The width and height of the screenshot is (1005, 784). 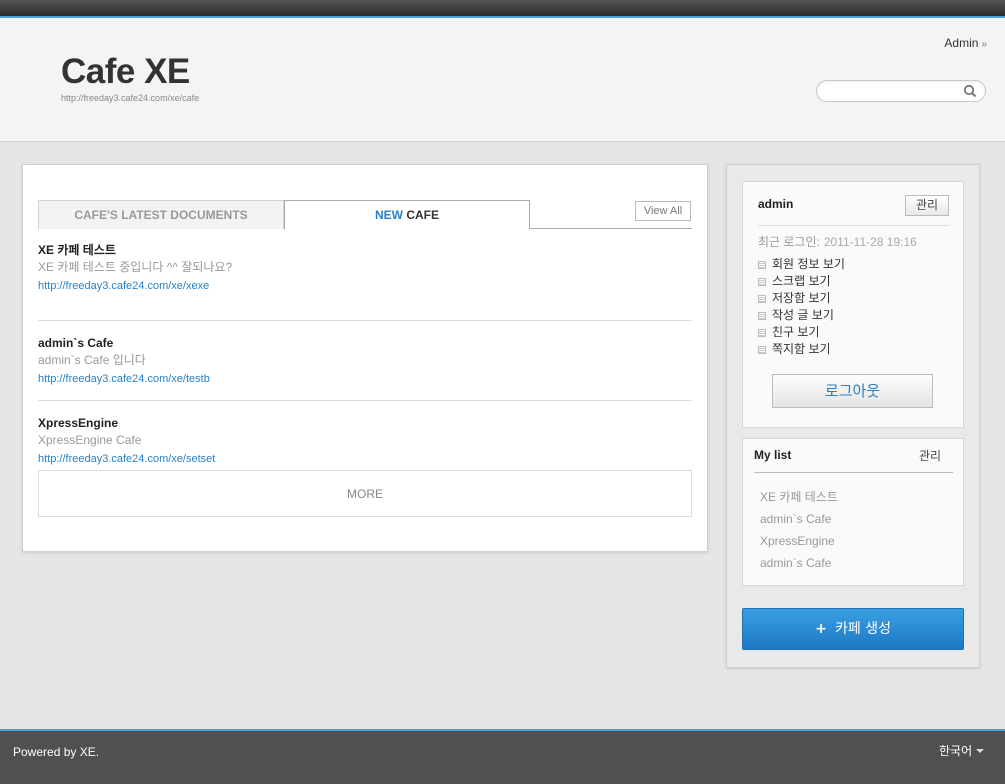 What do you see at coordinates (892, 91) in the screenshot?
I see `search-input` at bounding box center [892, 91].